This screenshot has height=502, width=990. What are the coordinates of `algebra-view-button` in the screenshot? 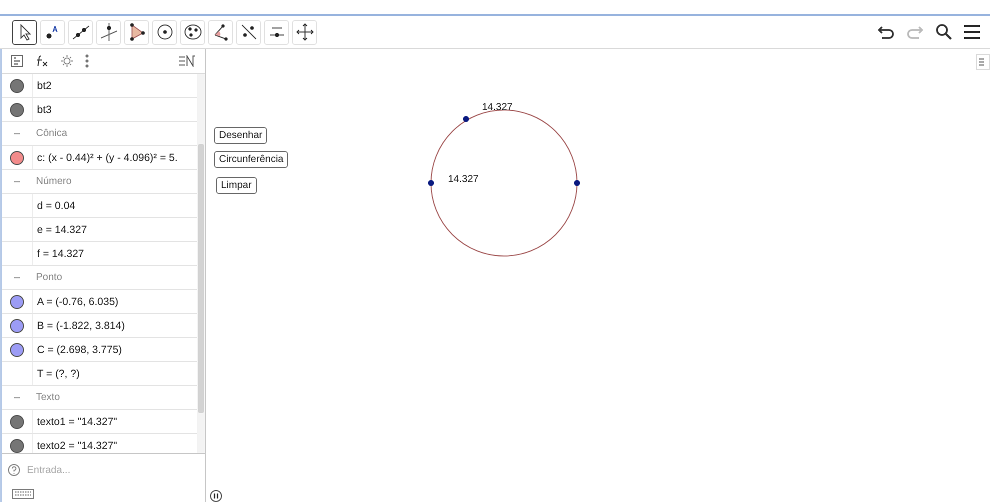 It's located at (17, 61).